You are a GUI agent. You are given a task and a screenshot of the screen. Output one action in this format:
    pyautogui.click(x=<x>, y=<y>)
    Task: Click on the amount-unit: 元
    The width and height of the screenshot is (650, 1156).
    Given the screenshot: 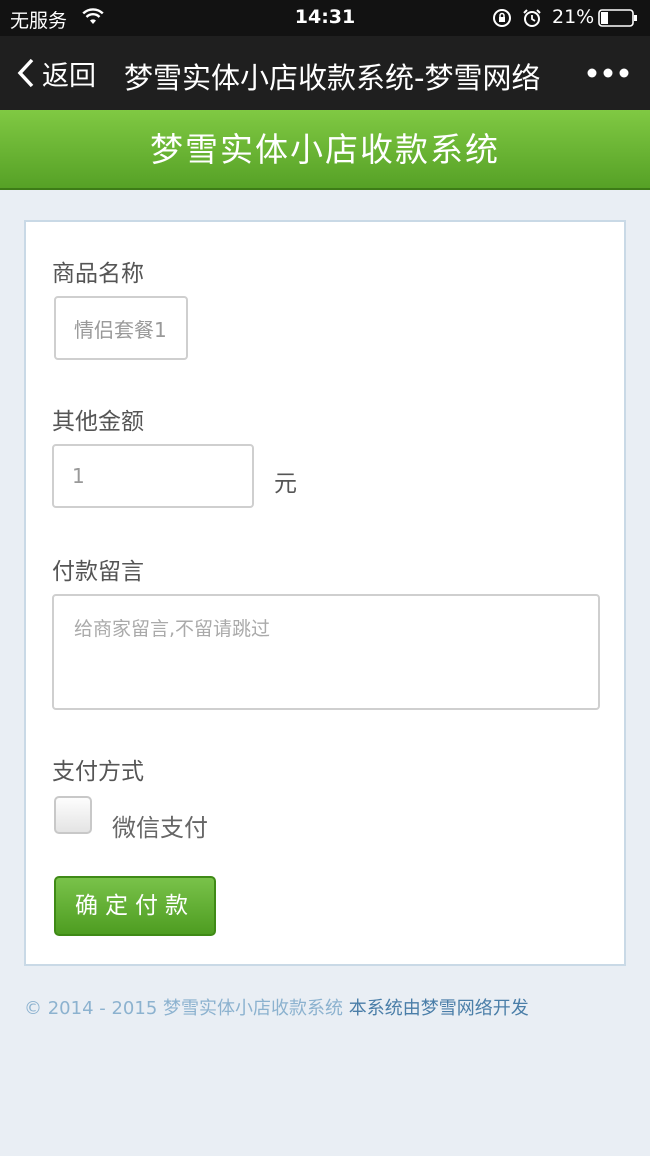 What is the action you would take?
    pyautogui.click(x=285, y=484)
    